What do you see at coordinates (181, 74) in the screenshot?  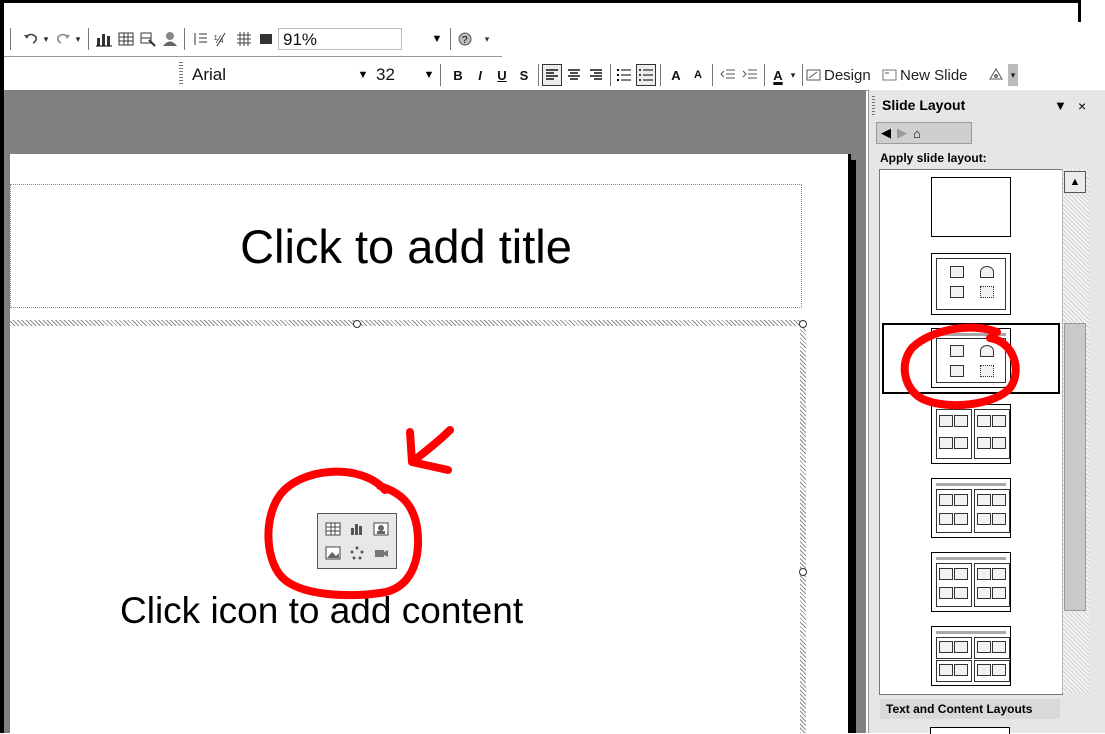 I see `toolbar-grip` at bounding box center [181, 74].